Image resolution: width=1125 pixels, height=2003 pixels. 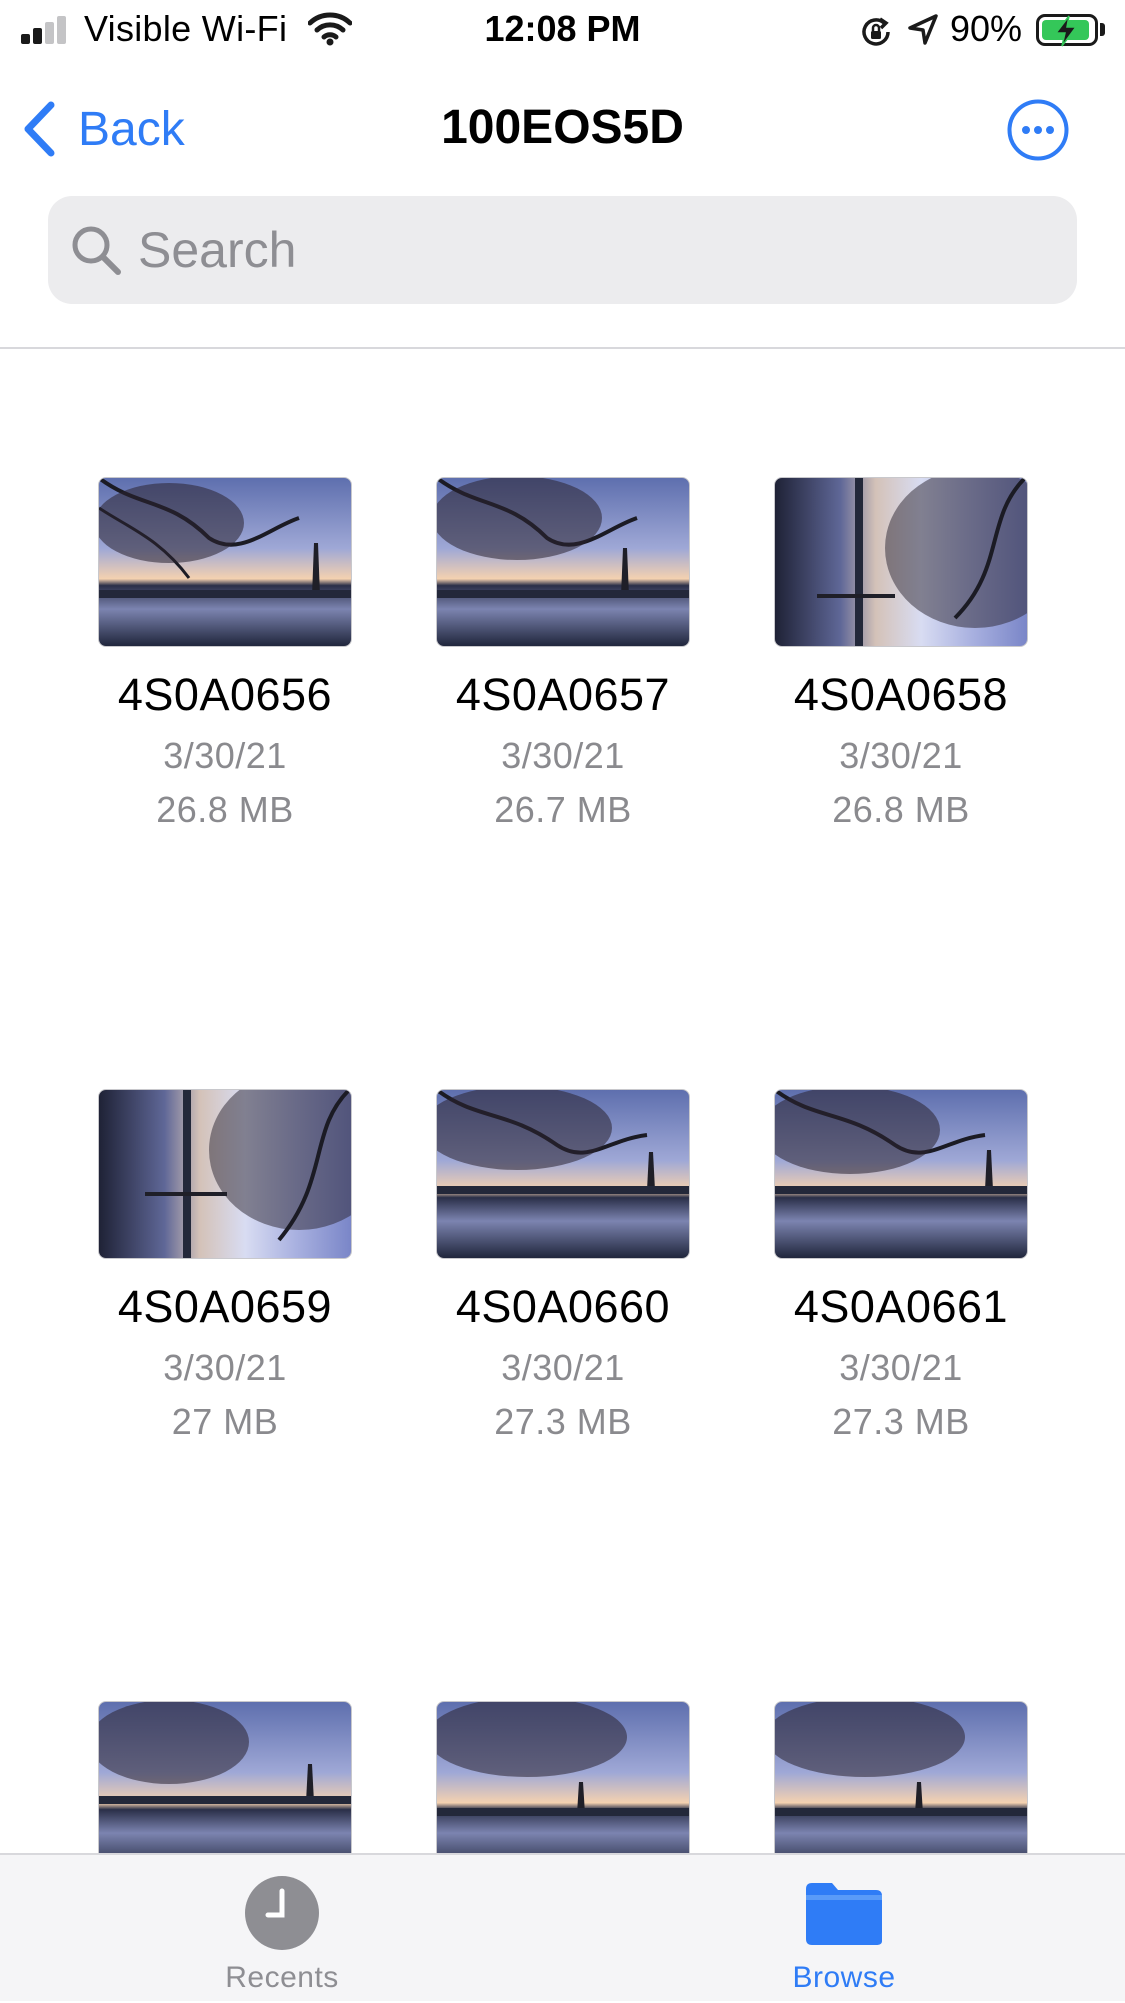 What do you see at coordinates (563, 694) in the screenshot?
I see `file-name: 4S0A0657` at bounding box center [563, 694].